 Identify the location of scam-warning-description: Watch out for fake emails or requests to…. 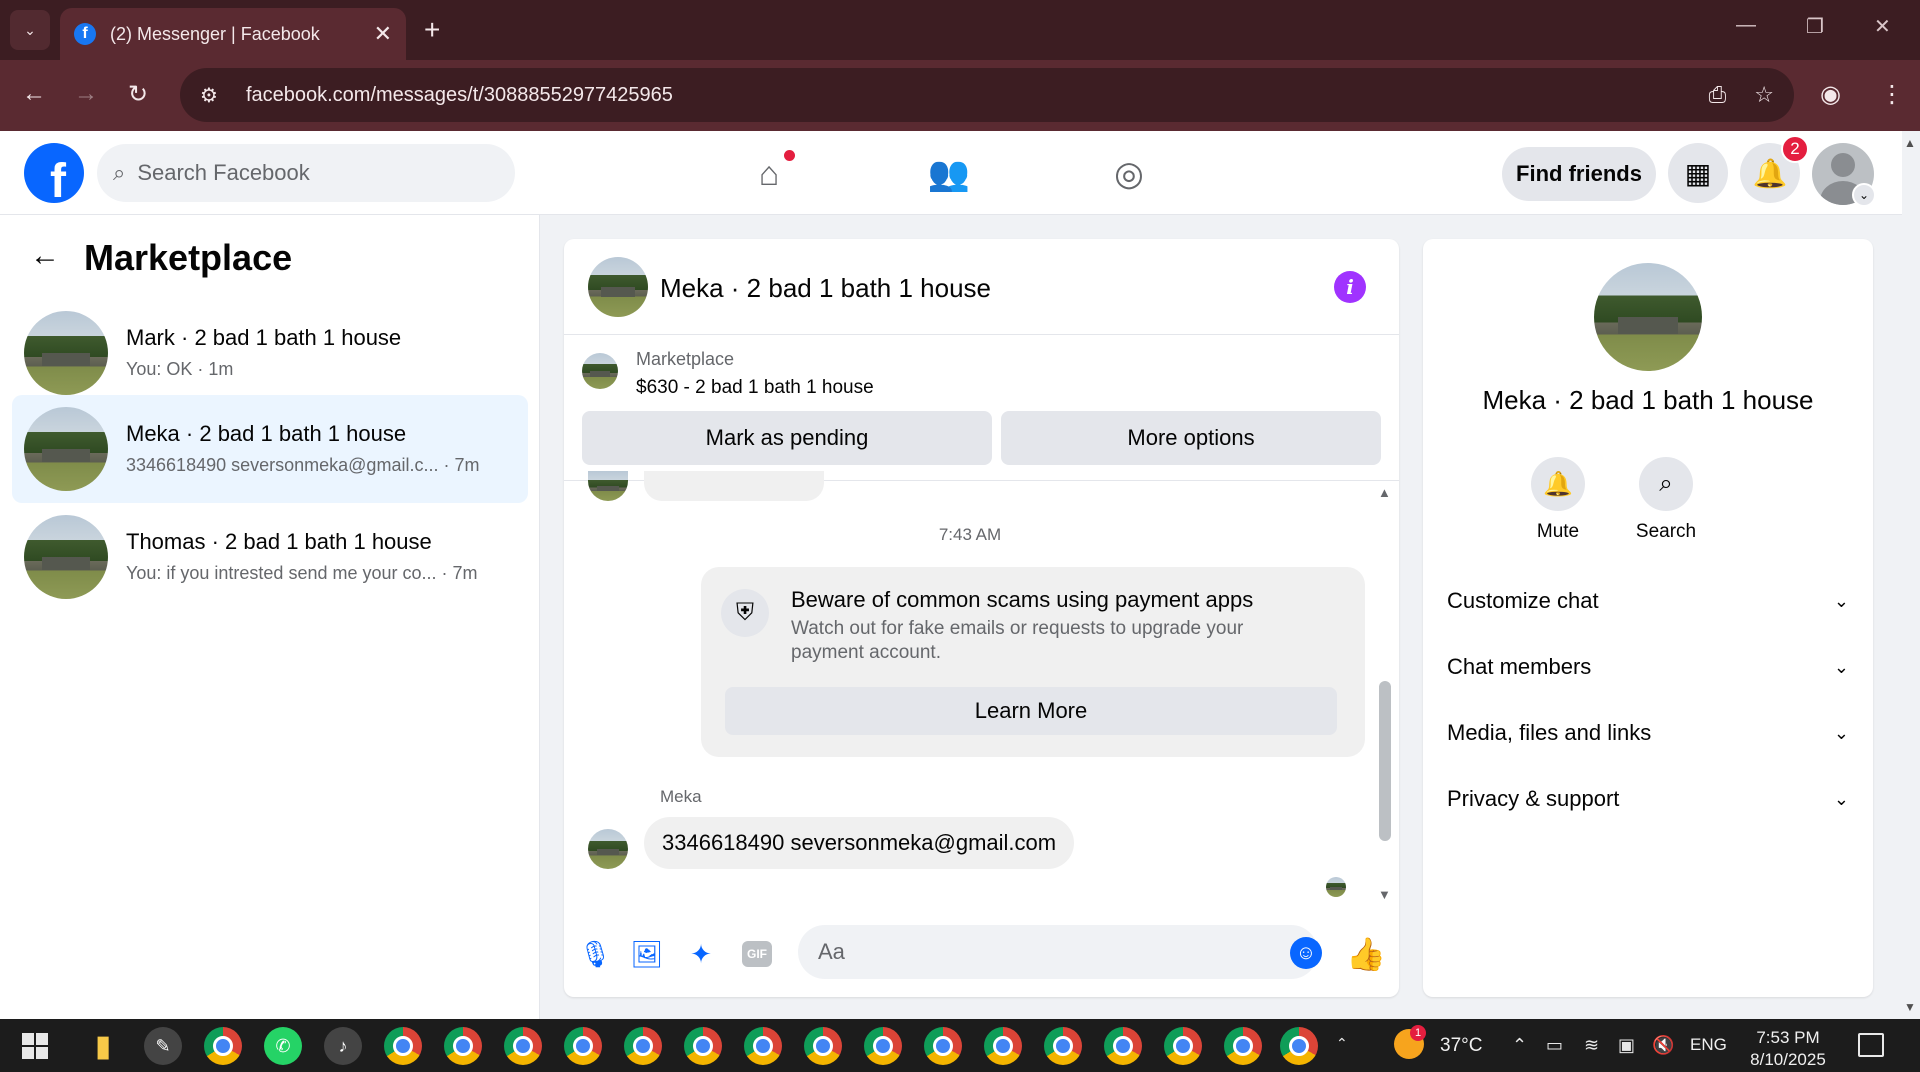
(1017, 640).